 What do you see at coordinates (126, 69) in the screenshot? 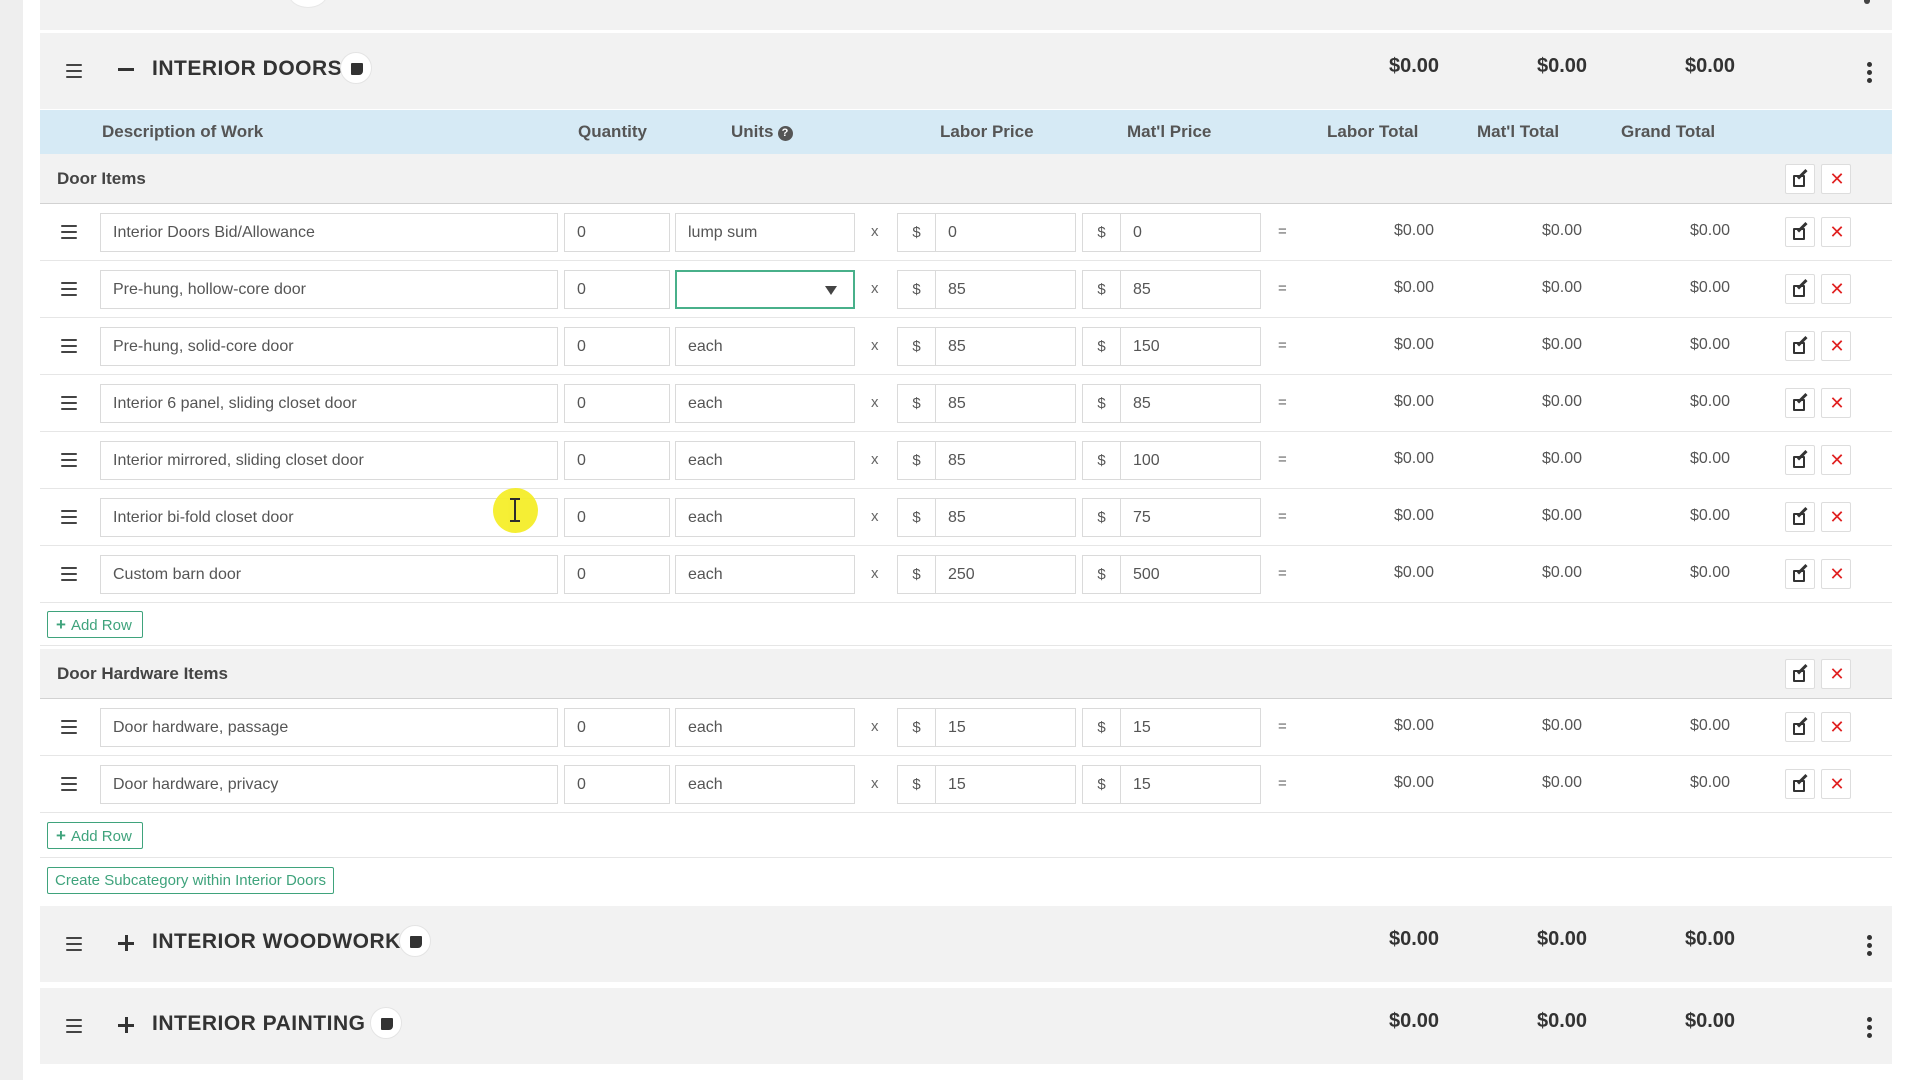
I see `collapse-icon` at bounding box center [126, 69].